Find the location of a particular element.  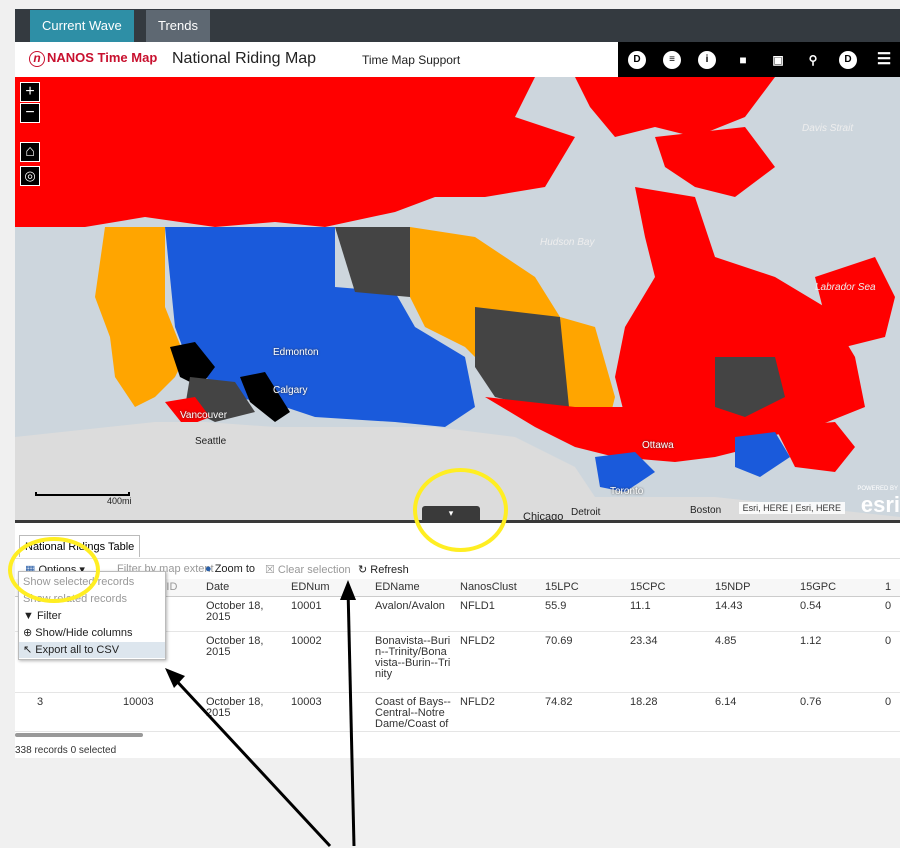

menu-item-export-csv: ↖ Export all to CSV is located at coordinates (92, 650).